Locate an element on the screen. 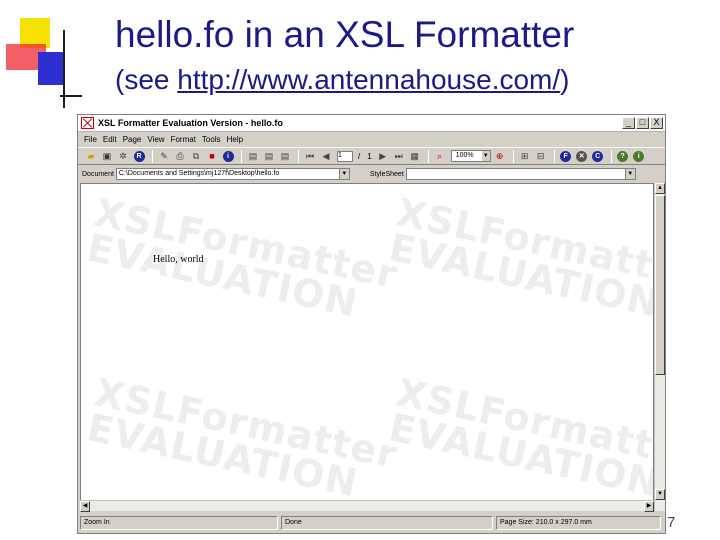  stop-formatting-icon: ✕ is located at coordinates (582, 156).